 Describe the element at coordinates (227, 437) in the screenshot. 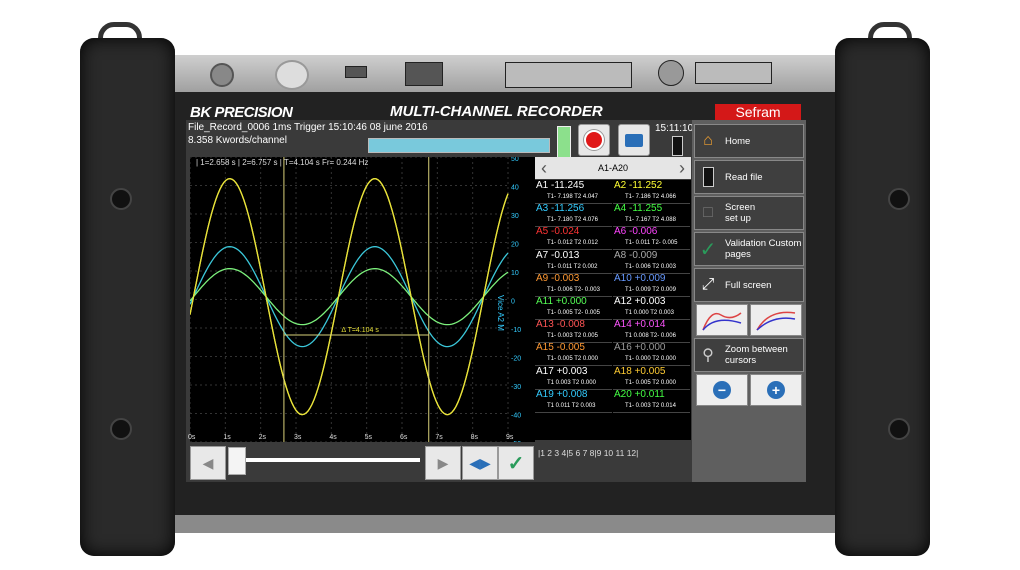

I see `x-tick-label: 1s` at that location.